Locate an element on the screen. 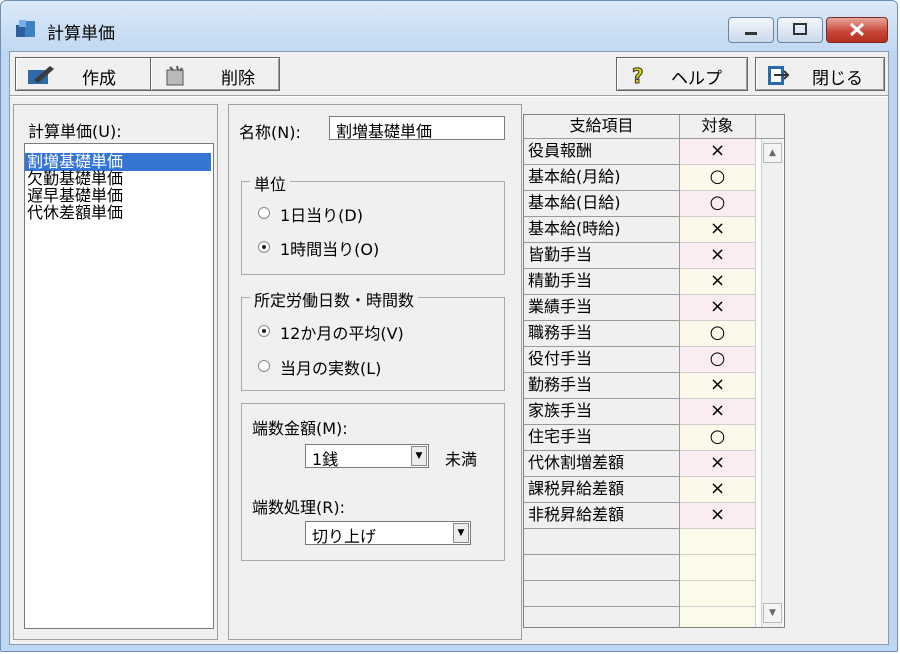 The width and height of the screenshot is (900, 654). working-days-legend: 所定労働日数・時間数 is located at coordinates (334, 299).